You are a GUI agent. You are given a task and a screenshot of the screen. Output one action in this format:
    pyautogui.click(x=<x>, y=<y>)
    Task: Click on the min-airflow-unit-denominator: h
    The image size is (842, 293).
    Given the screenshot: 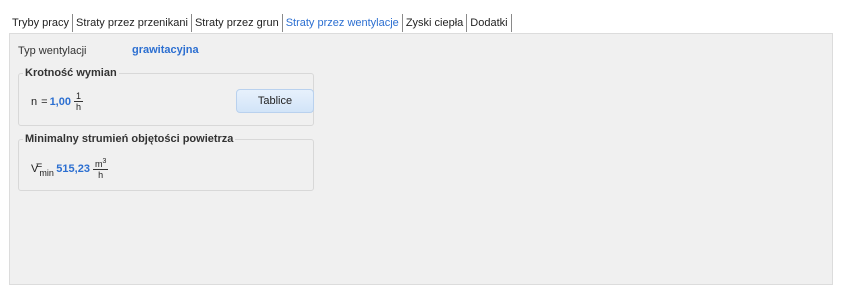 What is the action you would take?
    pyautogui.click(x=101, y=175)
    